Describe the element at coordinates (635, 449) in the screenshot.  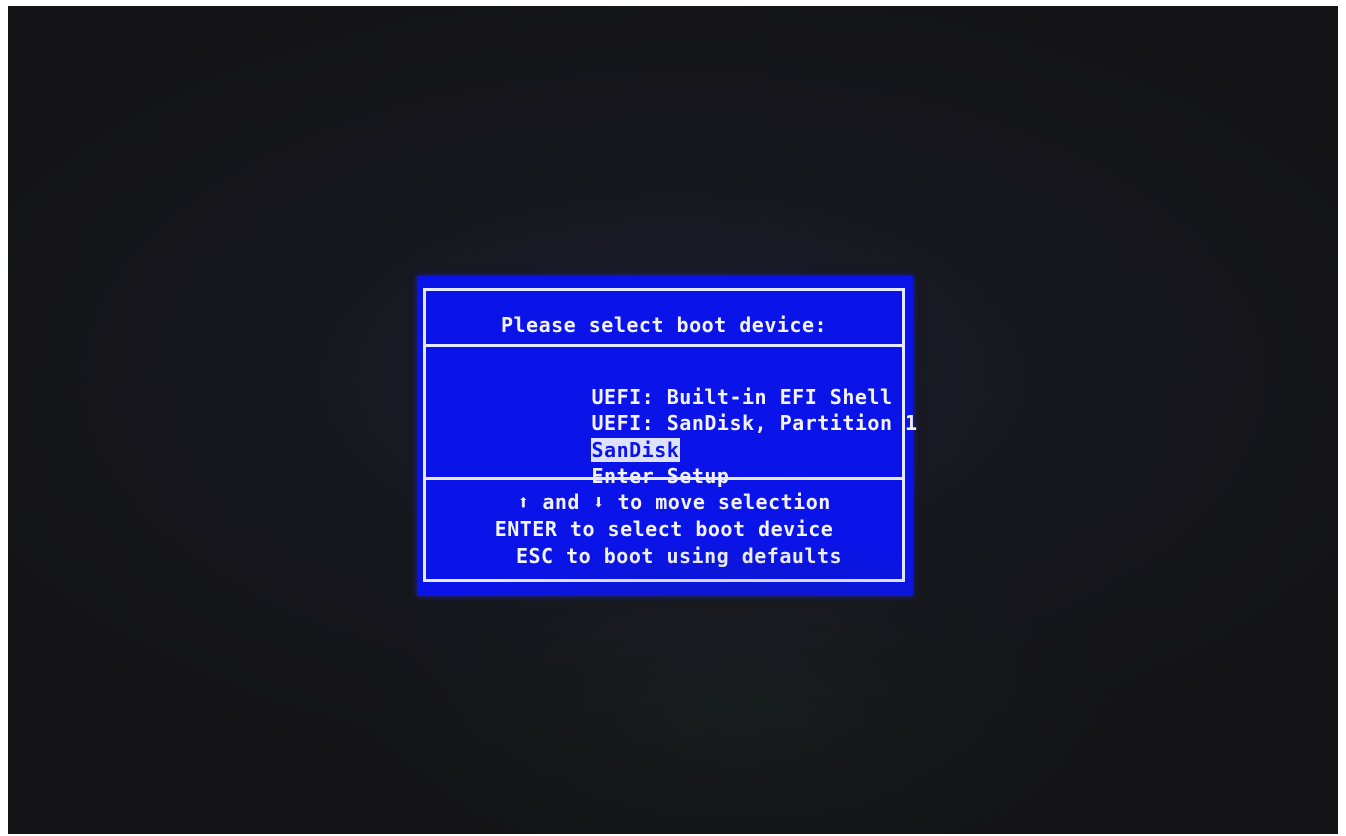
I see `boot-option-label: SanDisk` at that location.